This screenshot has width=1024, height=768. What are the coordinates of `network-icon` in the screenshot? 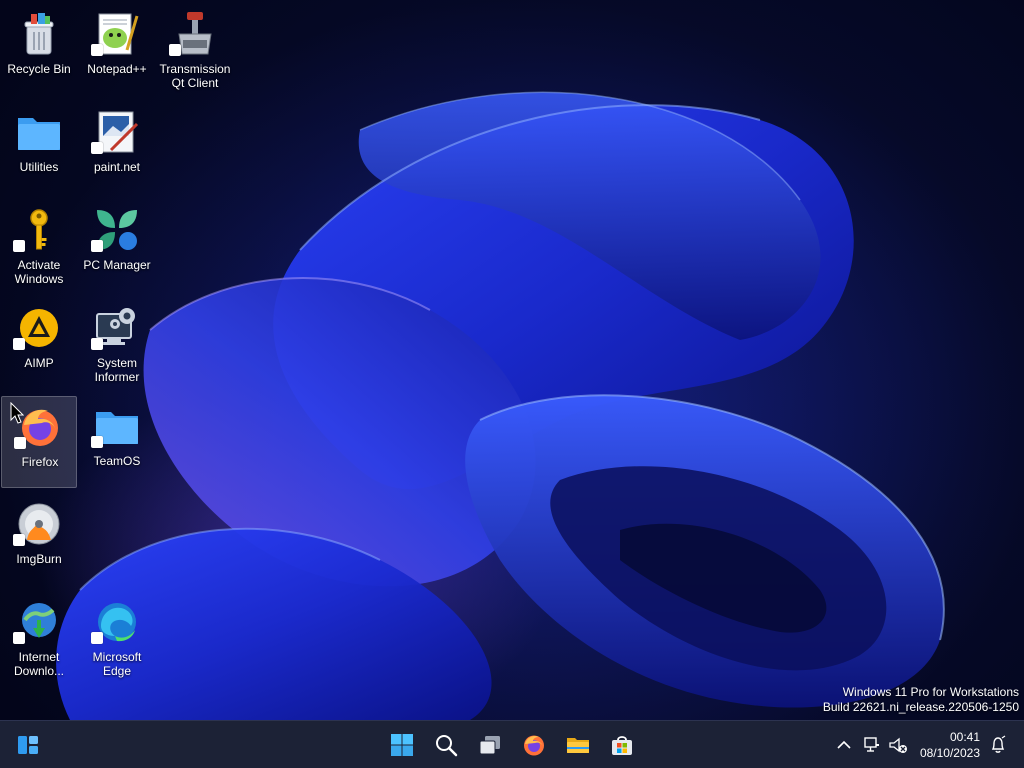 It's located at (872, 745).